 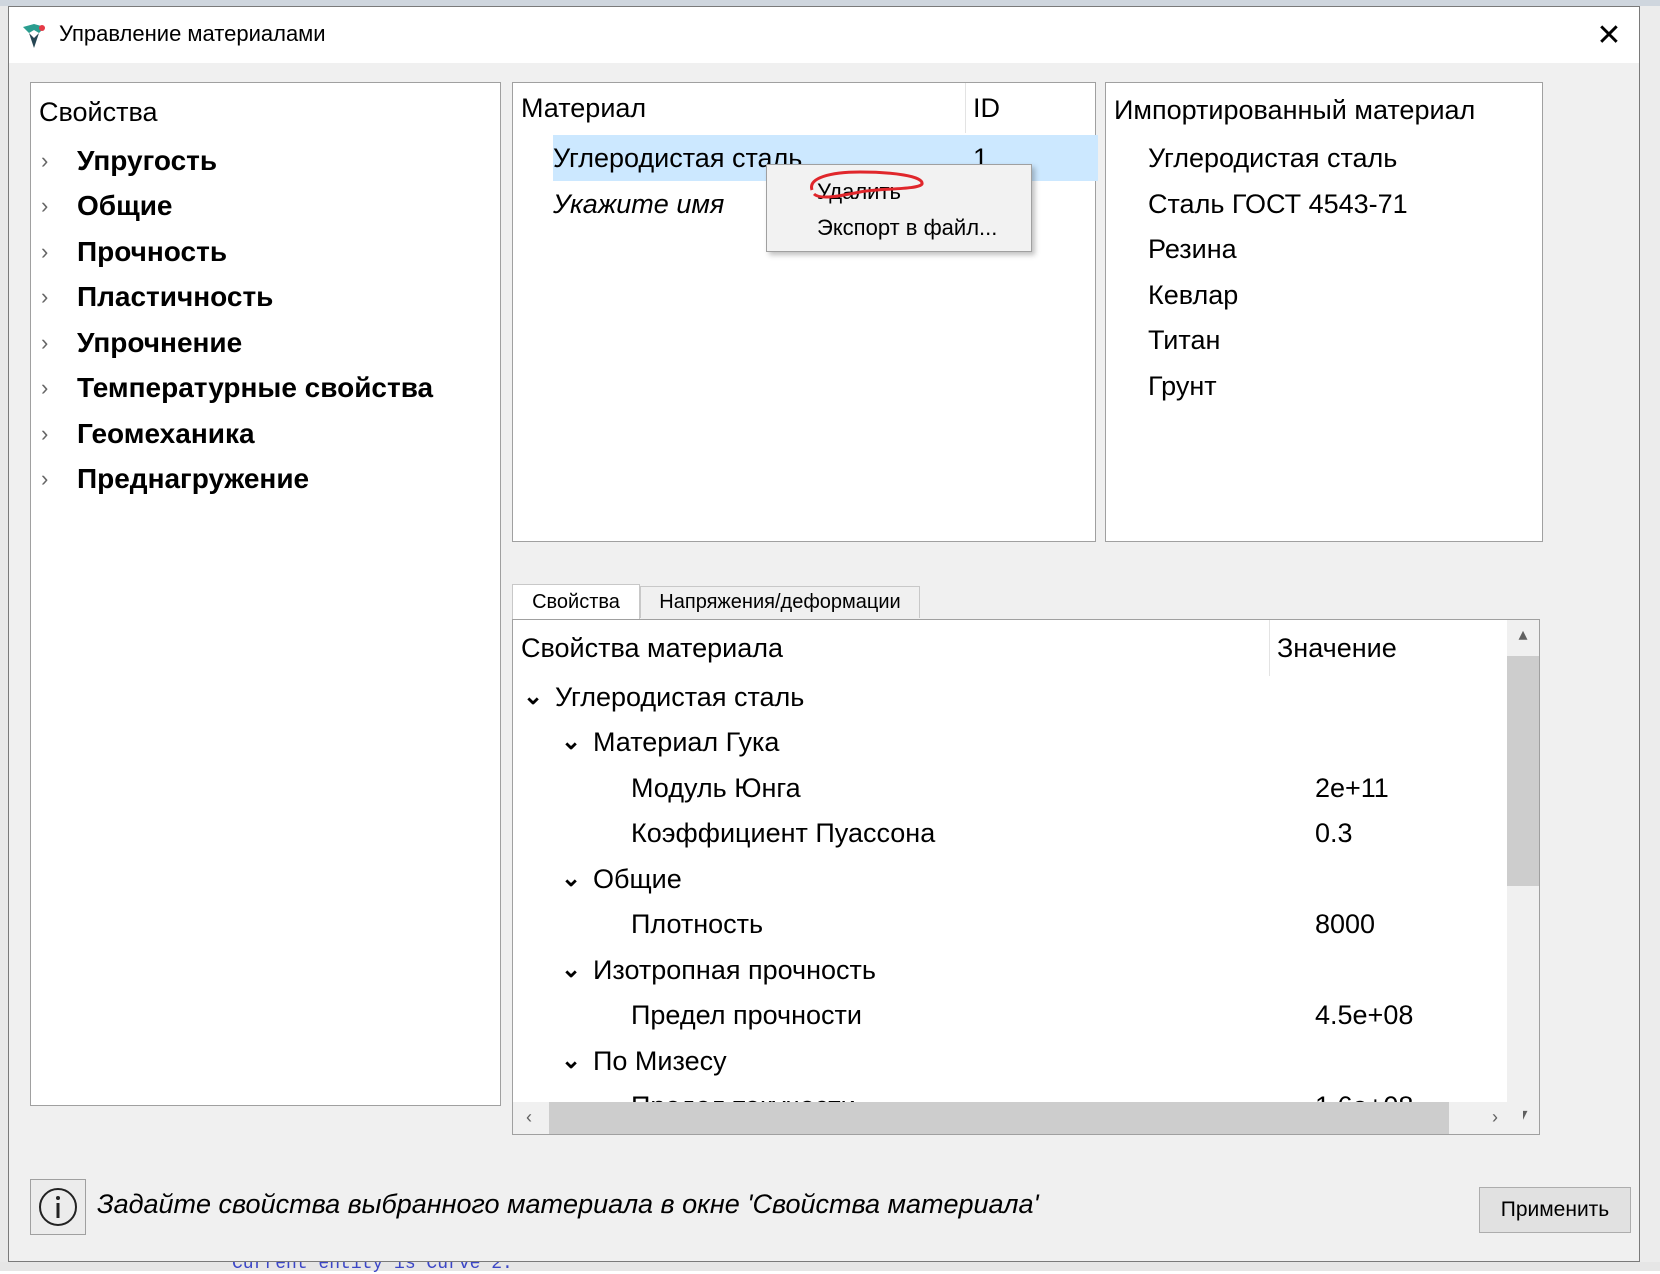 I want to click on property-name: Предел текучести, so click(x=743, y=1096).